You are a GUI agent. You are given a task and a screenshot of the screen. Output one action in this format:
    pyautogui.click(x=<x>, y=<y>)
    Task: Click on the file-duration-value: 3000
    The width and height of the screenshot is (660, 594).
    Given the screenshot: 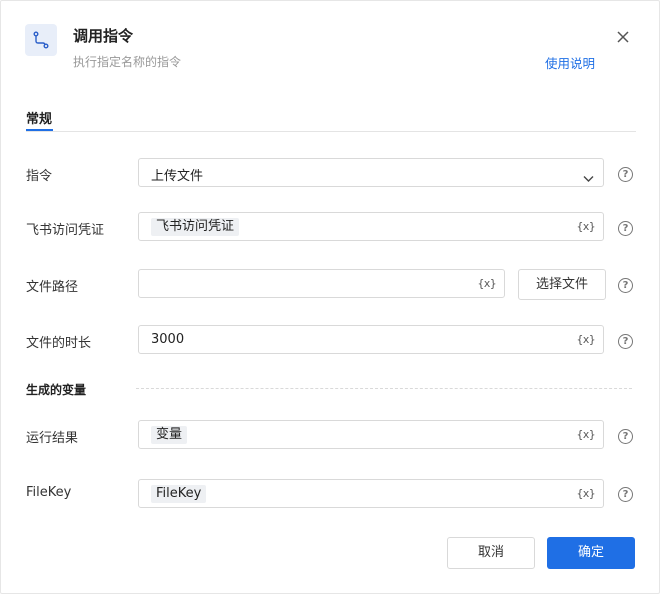 What is the action you would take?
    pyautogui.click(x=168, y=339)
    